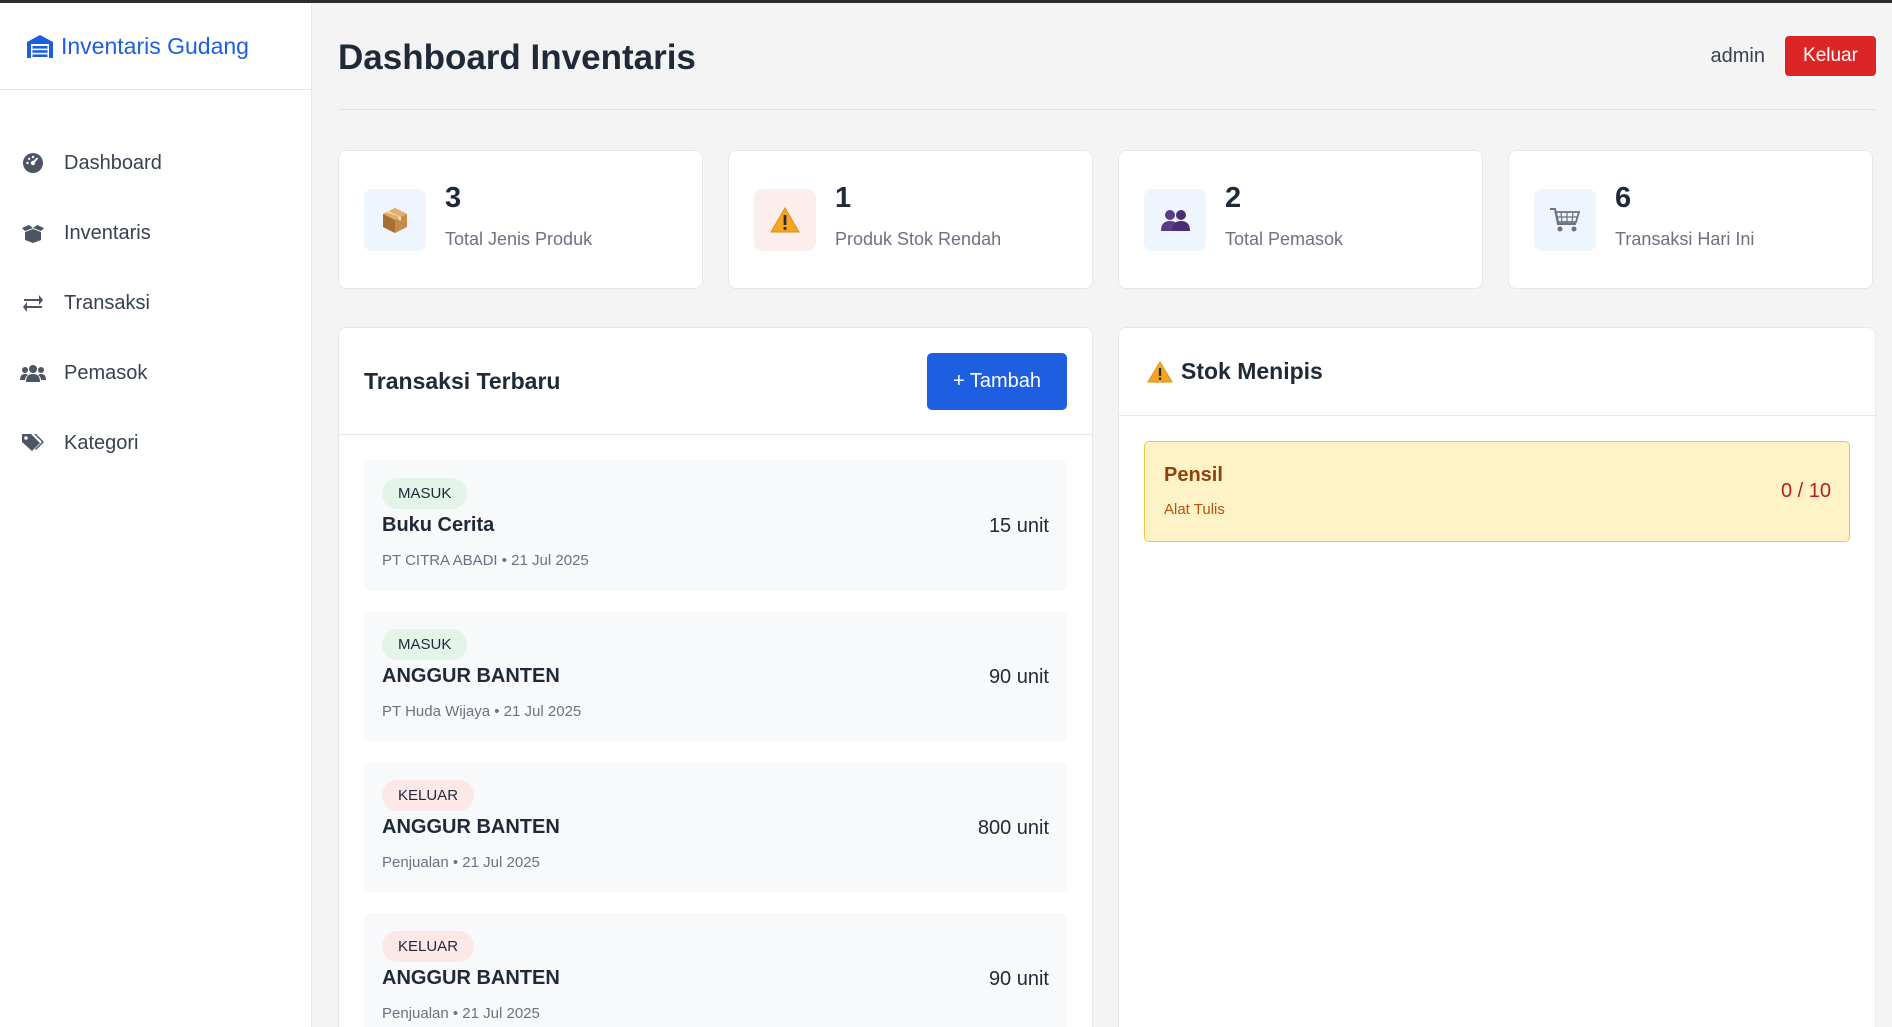 This screenshot has height=1027, width=1892. Describe the element at coordinates (520, 219) in the screenshot. I see `stat-card-total-products: 3 Total Jenis Produk` at that location.